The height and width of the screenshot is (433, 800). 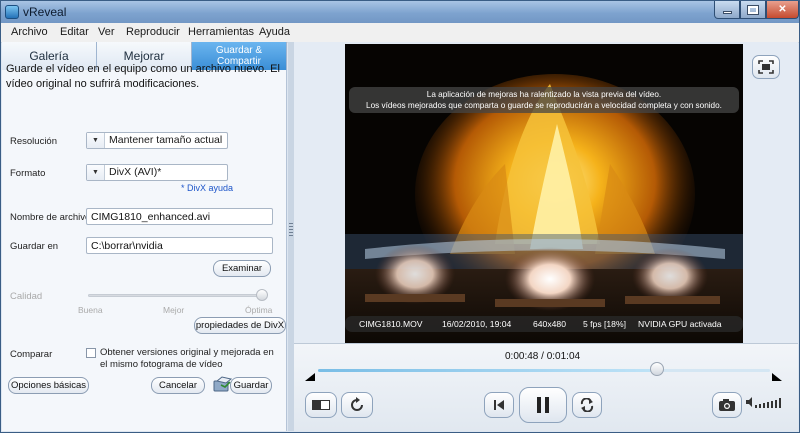 I want to click on minimize-button, so click(x=727, y=10).